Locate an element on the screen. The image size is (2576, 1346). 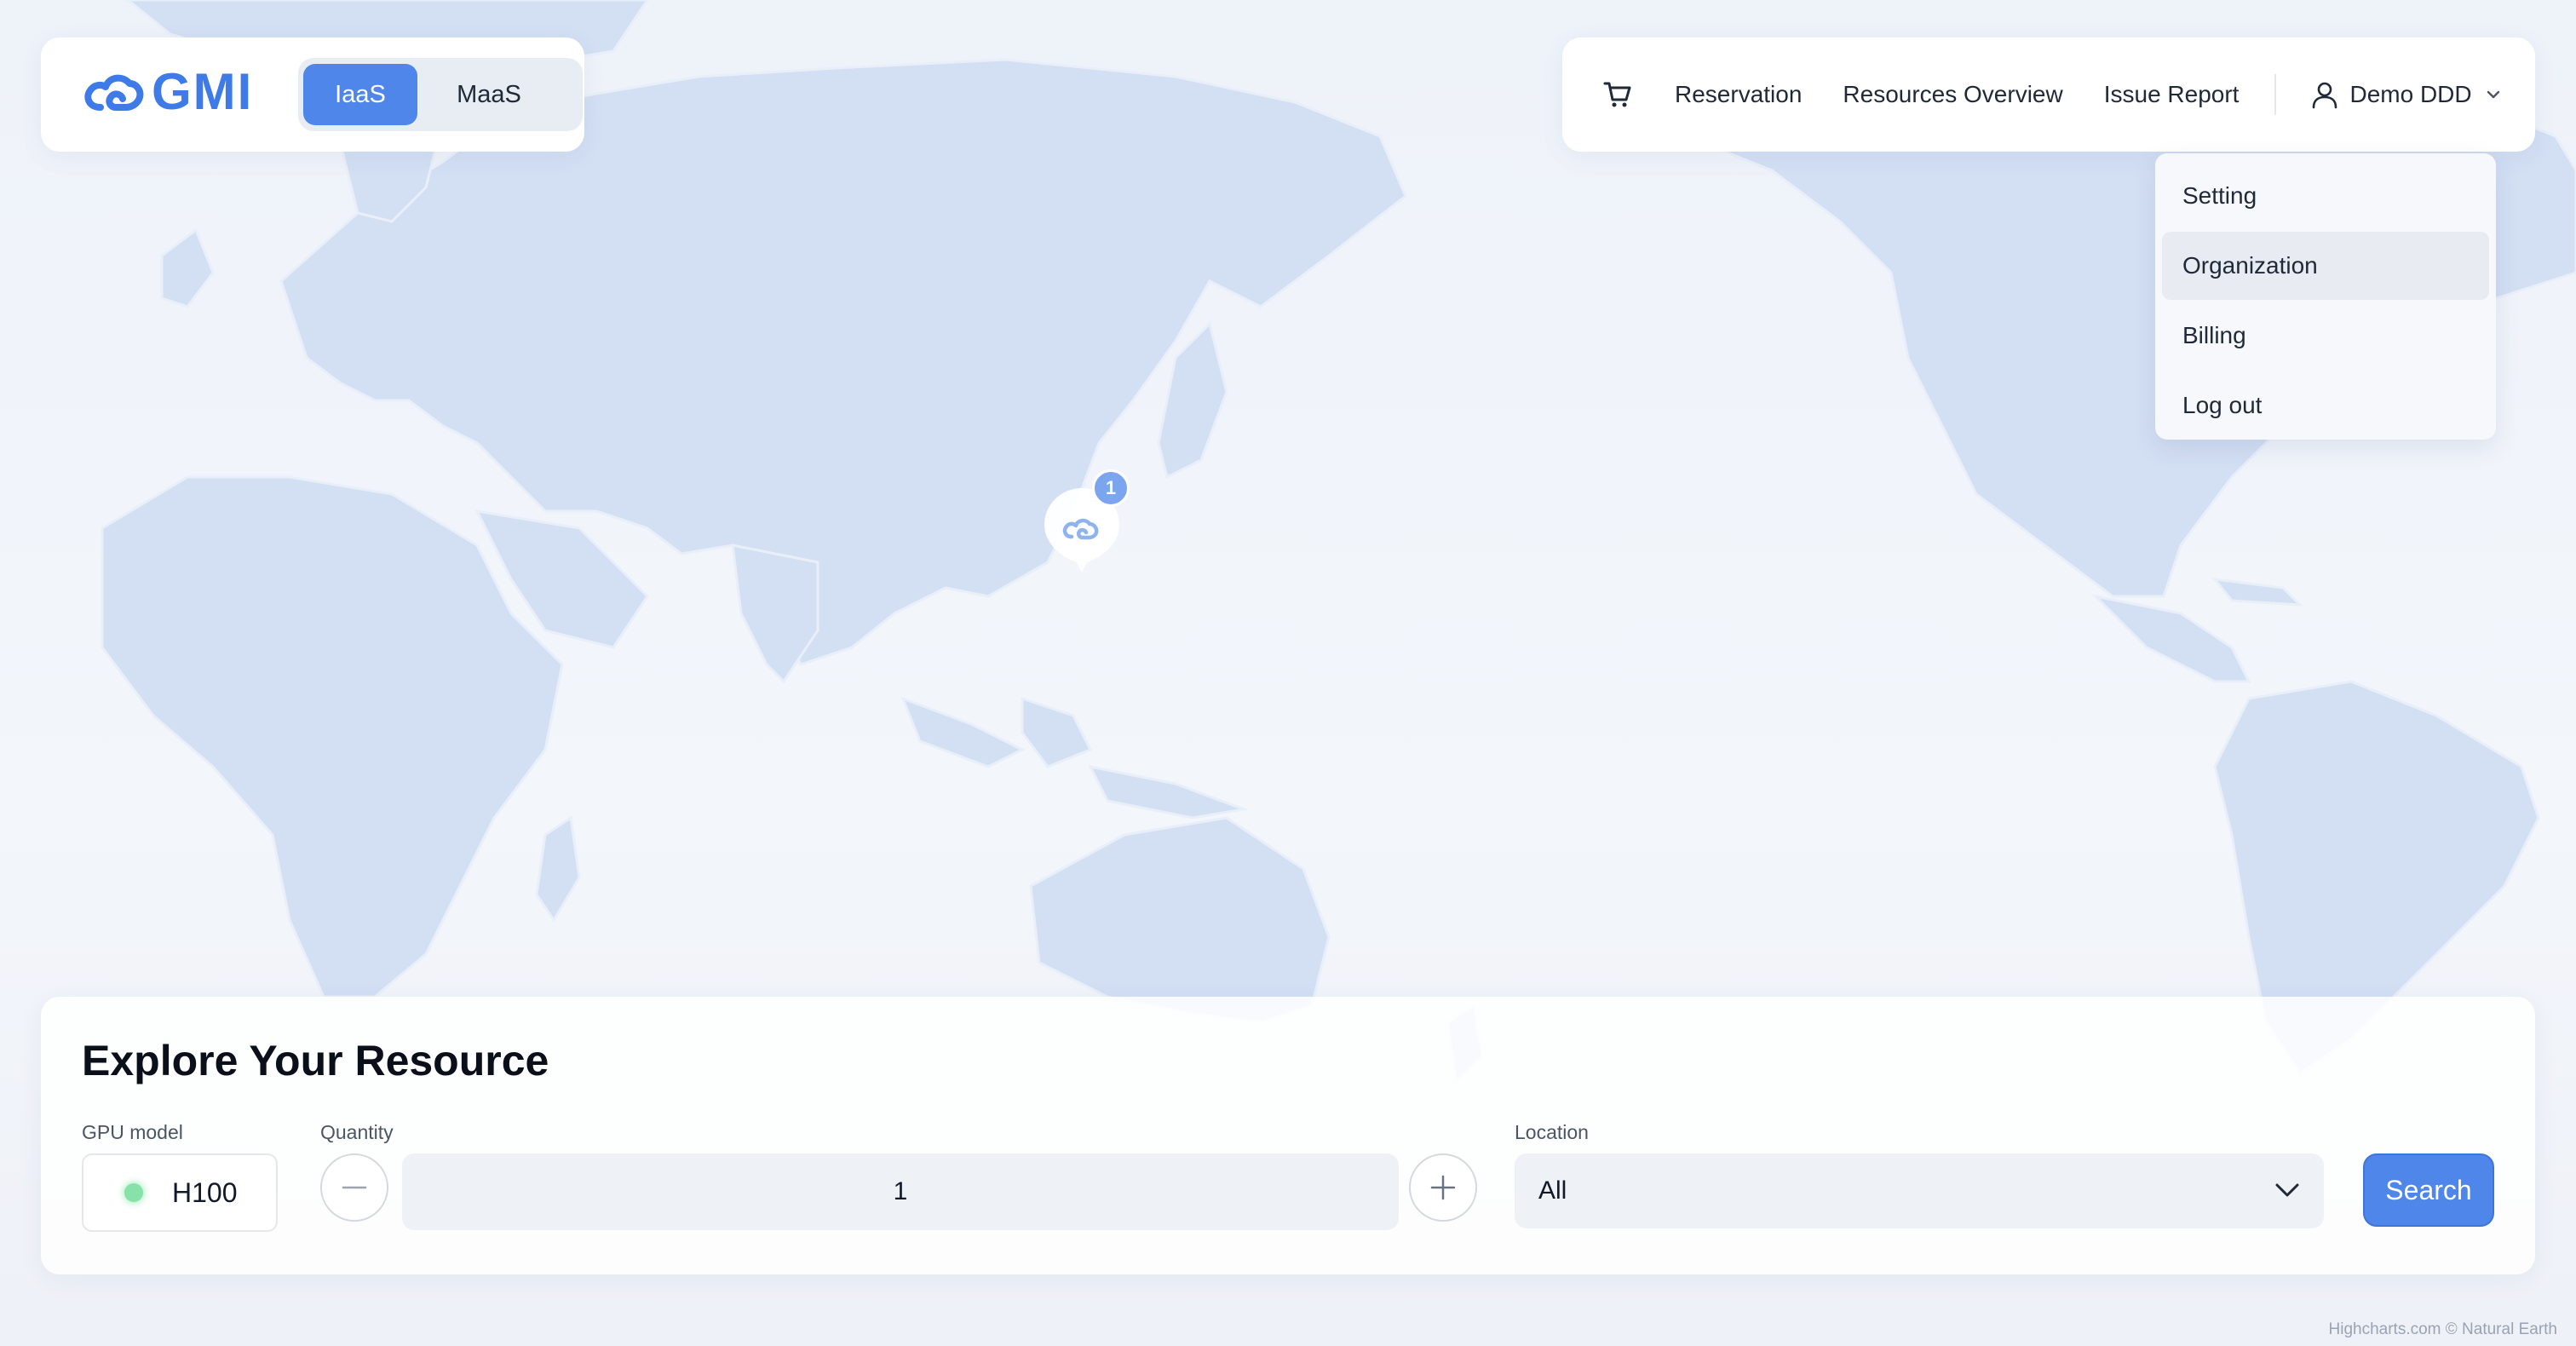
quantity-decrement-button is located at coordinates (354, 1187).